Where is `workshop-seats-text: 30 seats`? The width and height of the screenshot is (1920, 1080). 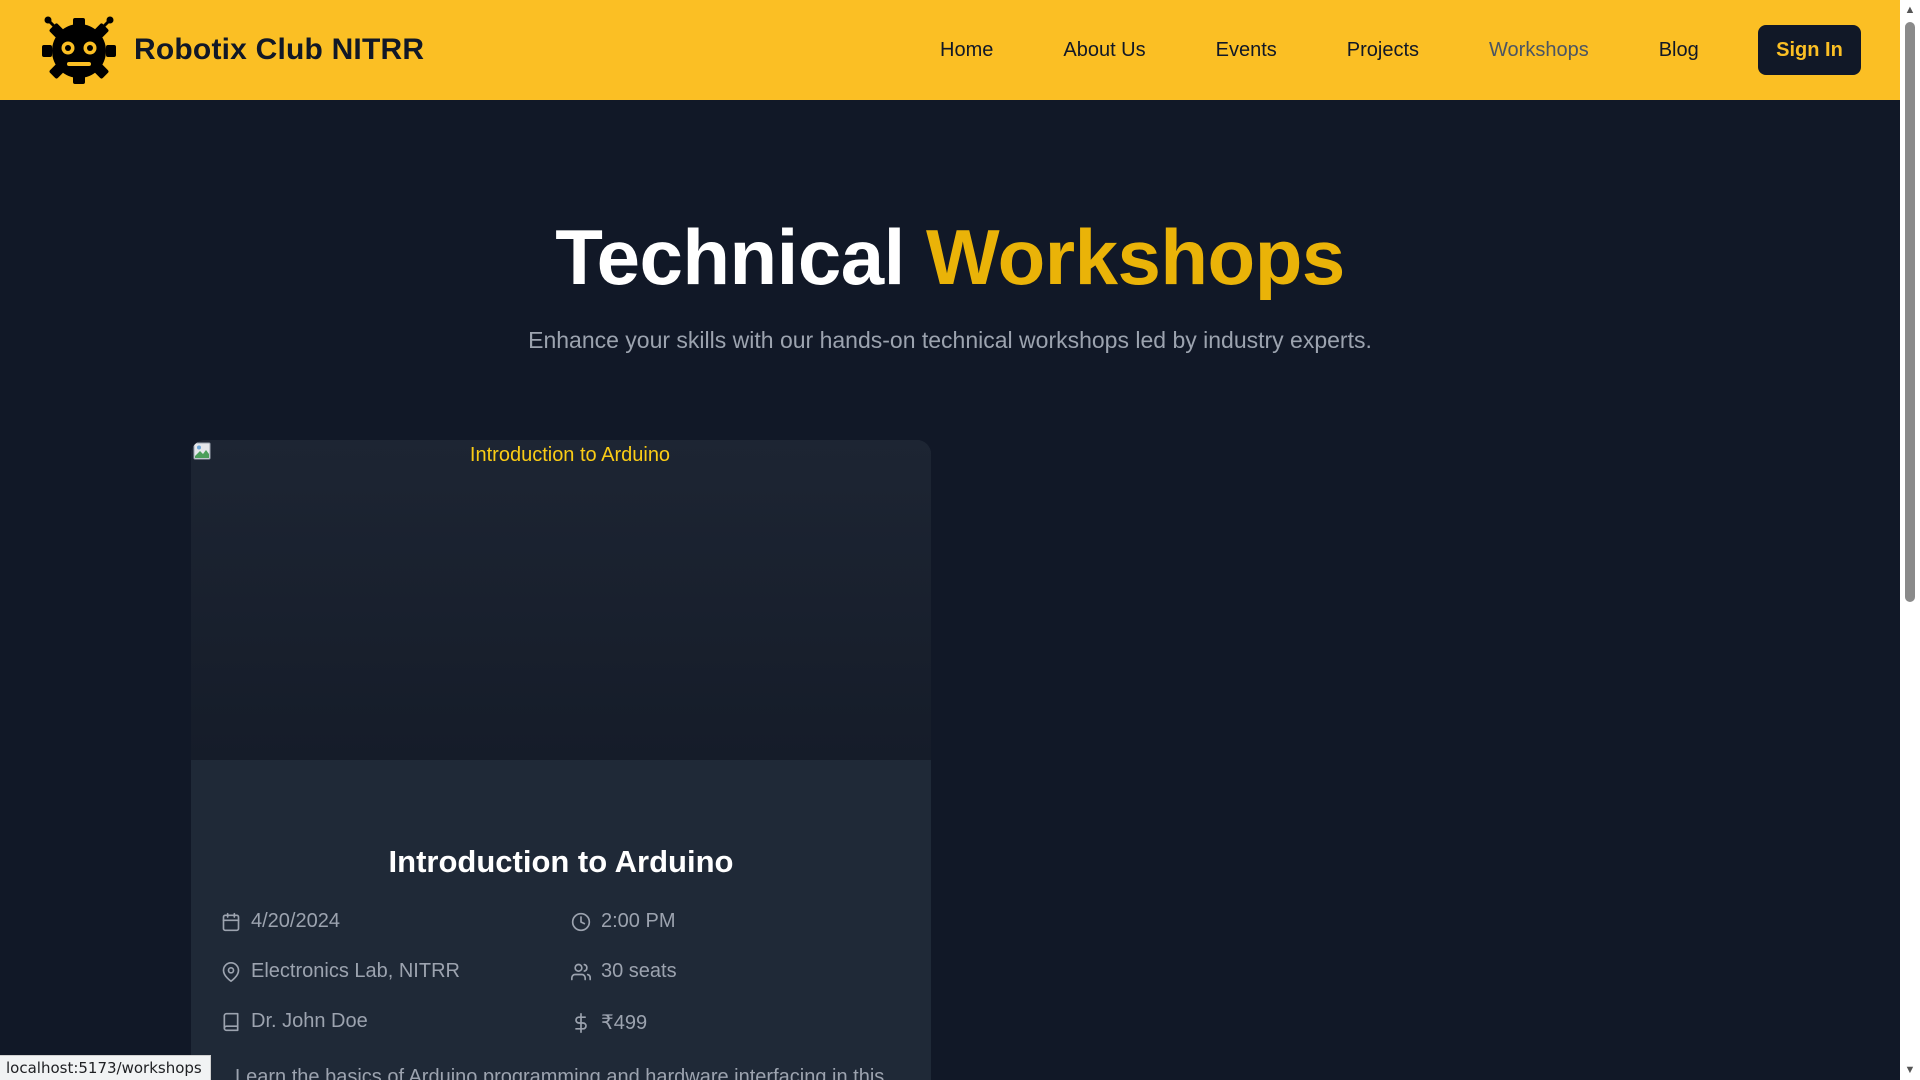 workshop-seats-text: 30 seats is located at coordinates (639, 971).